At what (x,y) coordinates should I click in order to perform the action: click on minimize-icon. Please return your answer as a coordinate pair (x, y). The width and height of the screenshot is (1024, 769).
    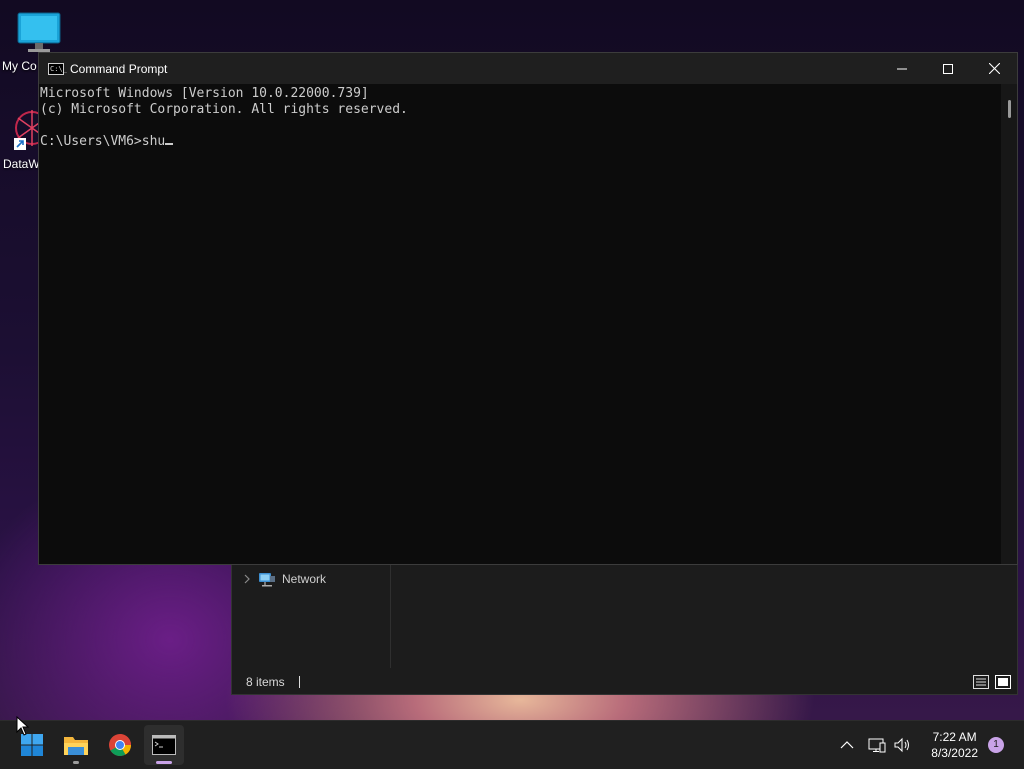
    Looking at the image, I should click on (902, 68).